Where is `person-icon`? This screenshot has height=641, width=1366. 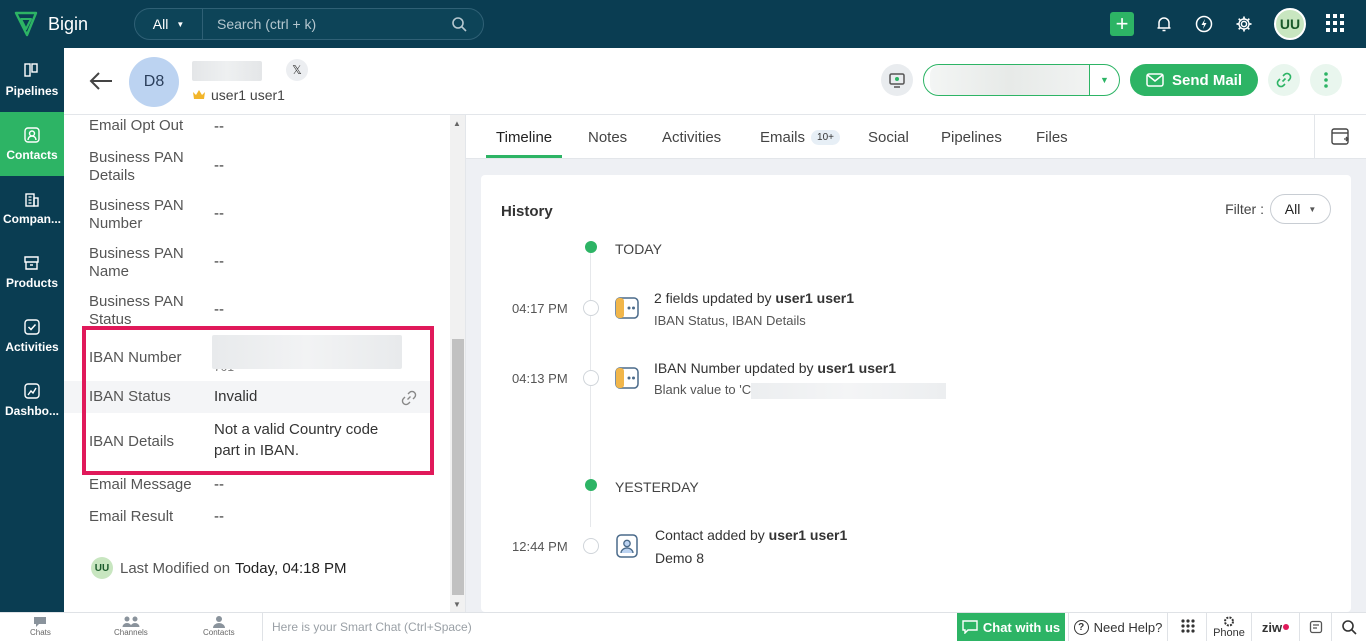 person-icon is located at coordinates (218, 622).